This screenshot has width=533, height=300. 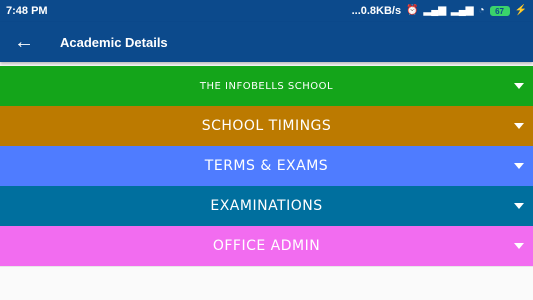 I want to click on app-bar: ← Academic Details, so click(x=266, y=42).